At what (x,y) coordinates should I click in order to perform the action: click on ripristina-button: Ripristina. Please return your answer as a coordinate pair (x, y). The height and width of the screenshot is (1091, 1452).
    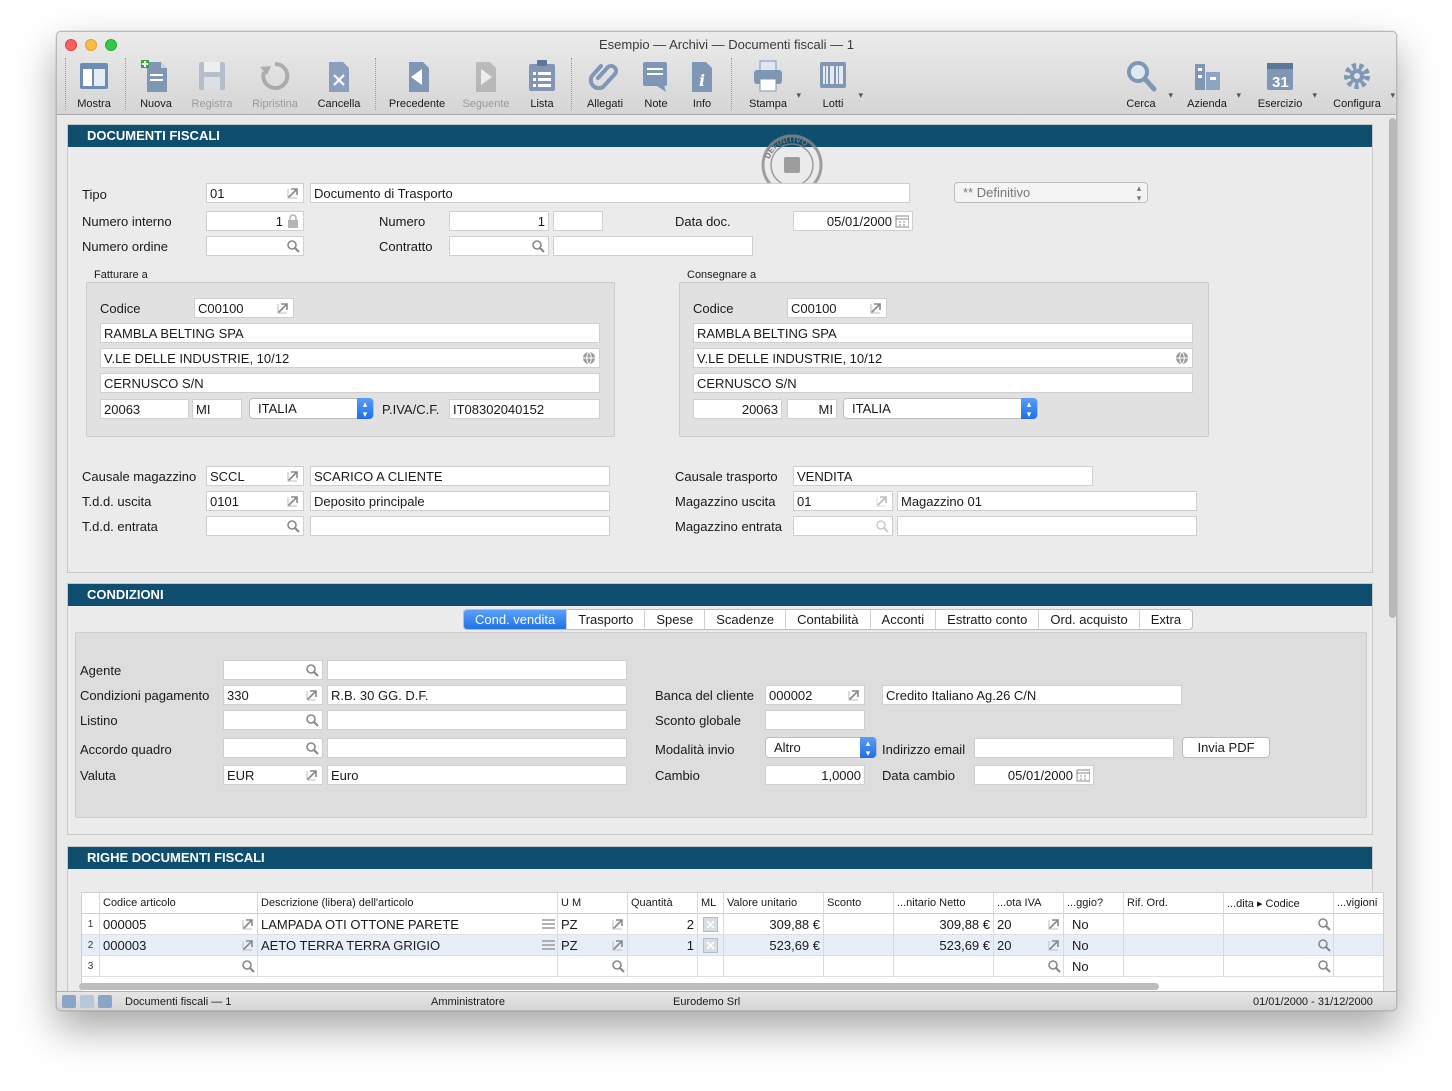
    Looking at the image, I should click on (275, 84).